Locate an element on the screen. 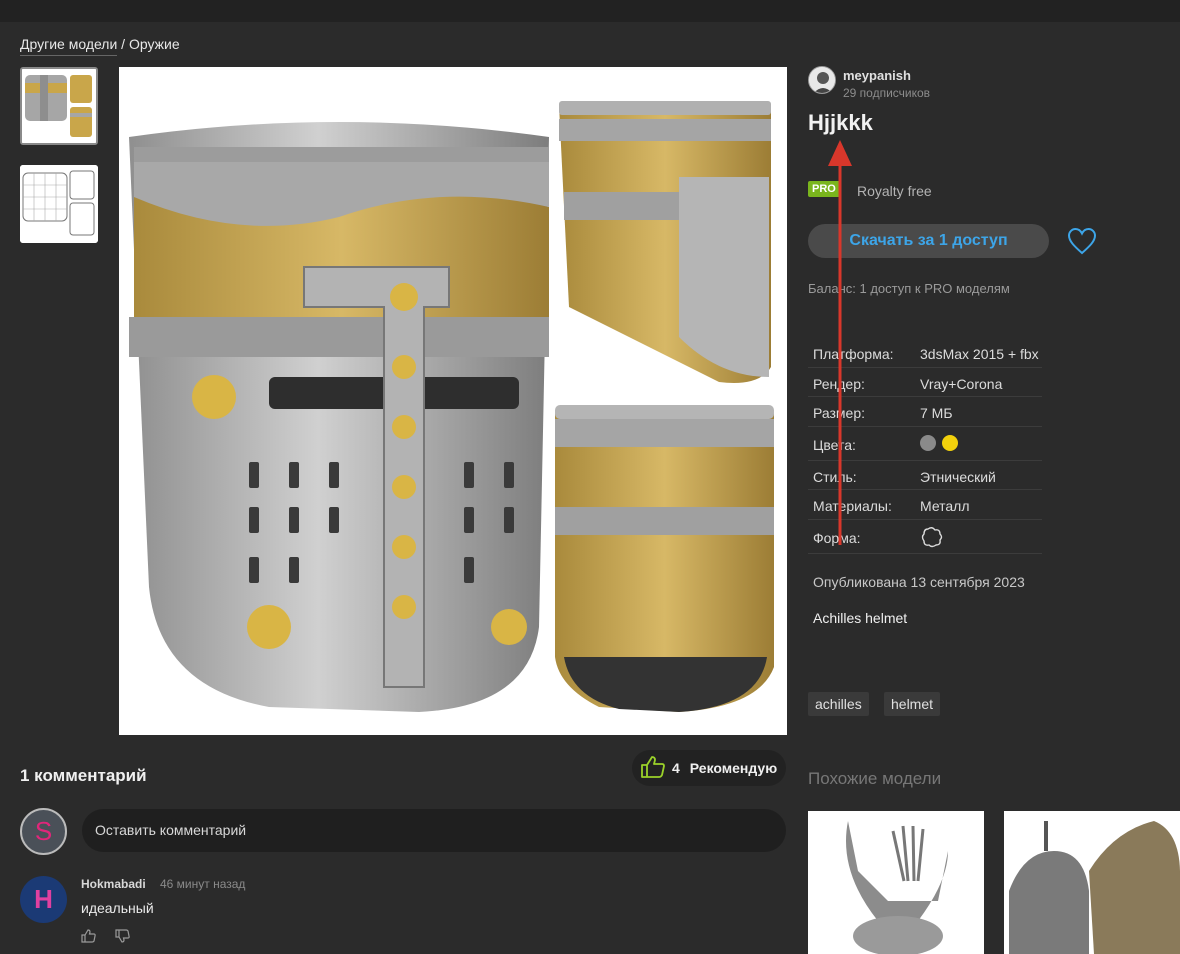 This screenshot has width=1180, height=954. spec-row-size: Размер: 7 МБ is located at coordinates (925, 412).